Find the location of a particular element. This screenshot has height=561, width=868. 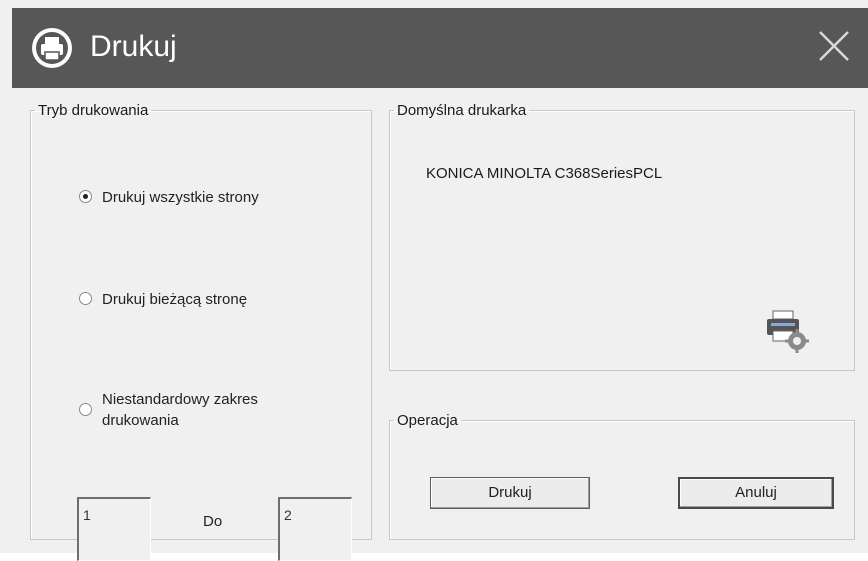

title-bar: Drukuj is located at coordinates (440, 48).